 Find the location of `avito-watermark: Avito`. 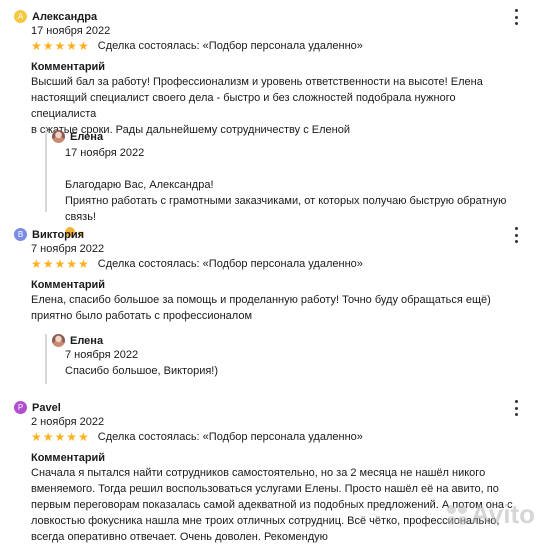

avito-watermark: Avito is located at coordinates (490, 514).